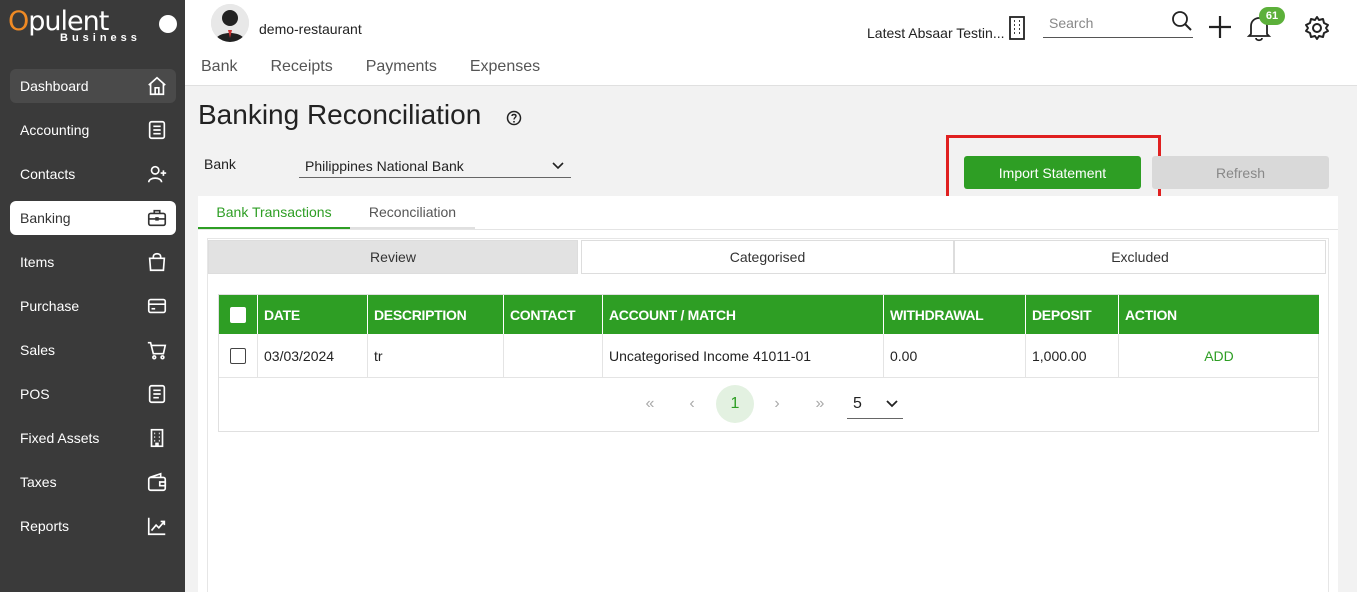 The width and height of the screenshot is (1357, 592). What do you see at coordinates (18, 21) in the screenshot?
I see `logo-o-mark: O` at bounding box center [18, 21].